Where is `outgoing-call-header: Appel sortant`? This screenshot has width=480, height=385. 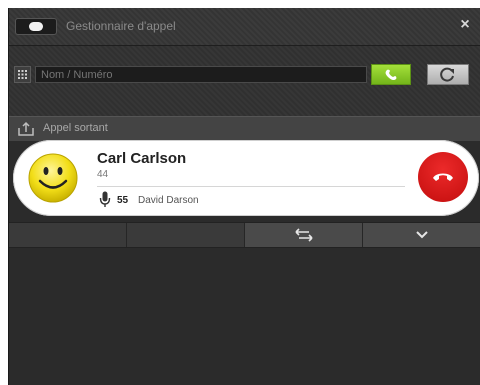 outgoing-call-header: Appel sortant is located at coordinates (244, 128).